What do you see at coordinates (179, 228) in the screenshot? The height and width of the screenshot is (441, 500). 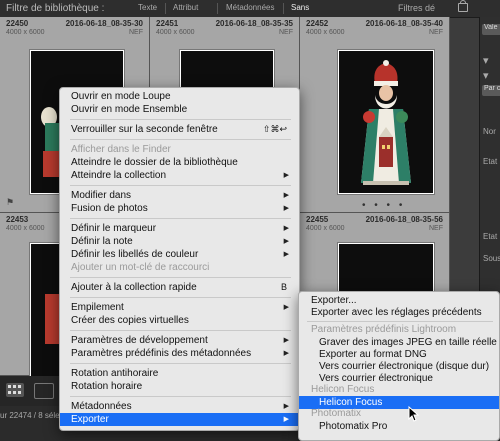 I see `menu-item-definir-le-marqueur: Définir le marqueur ▶` at bounding box center [179, 228].